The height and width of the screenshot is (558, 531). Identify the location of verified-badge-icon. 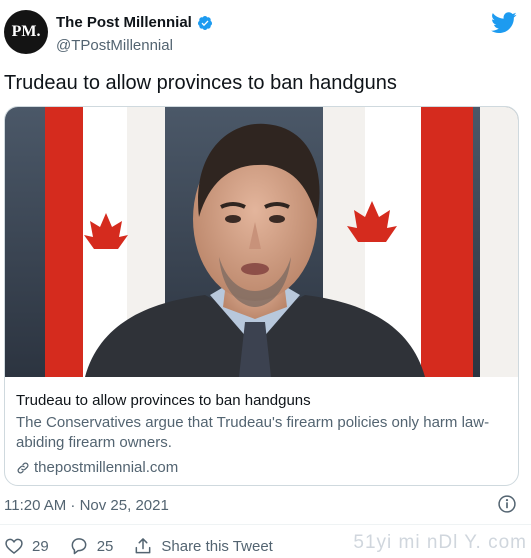
(204, 22).